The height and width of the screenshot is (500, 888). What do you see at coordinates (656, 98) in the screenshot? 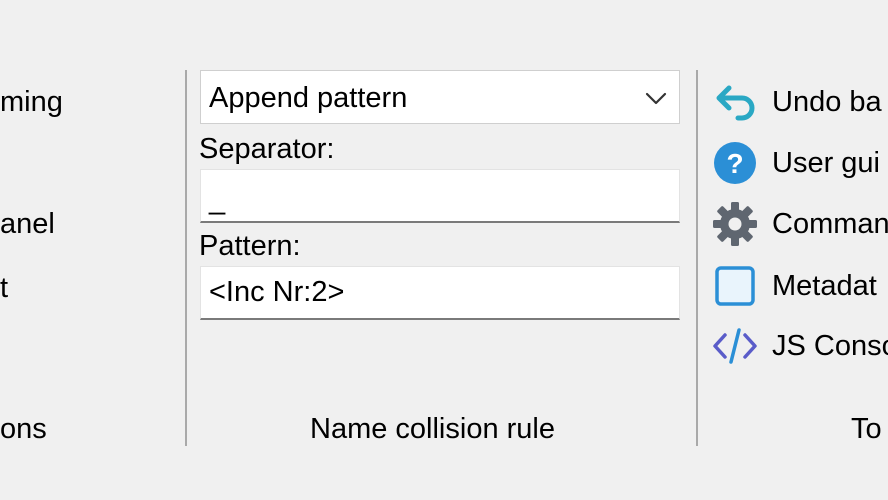
I see `chevron-down-icon` at bounding box center [656, 98].